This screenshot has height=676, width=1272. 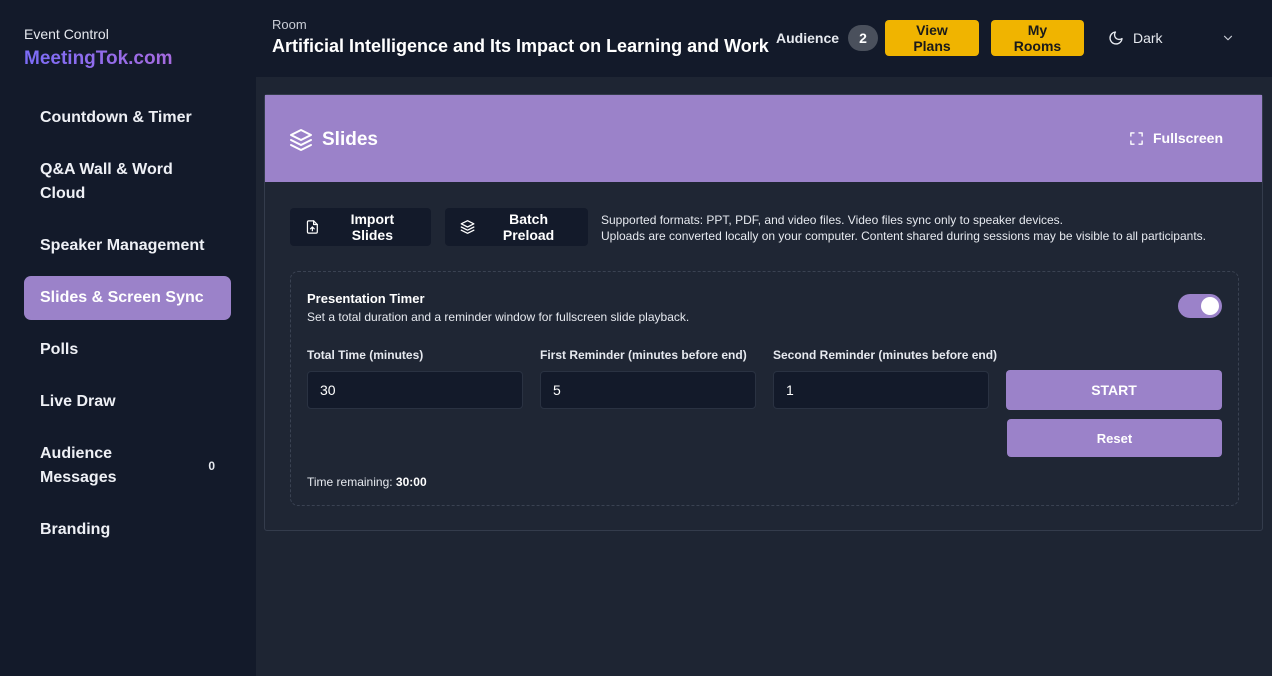 I want to click on batch-preload-button: Batch Preload, so click(x=516, y=227).